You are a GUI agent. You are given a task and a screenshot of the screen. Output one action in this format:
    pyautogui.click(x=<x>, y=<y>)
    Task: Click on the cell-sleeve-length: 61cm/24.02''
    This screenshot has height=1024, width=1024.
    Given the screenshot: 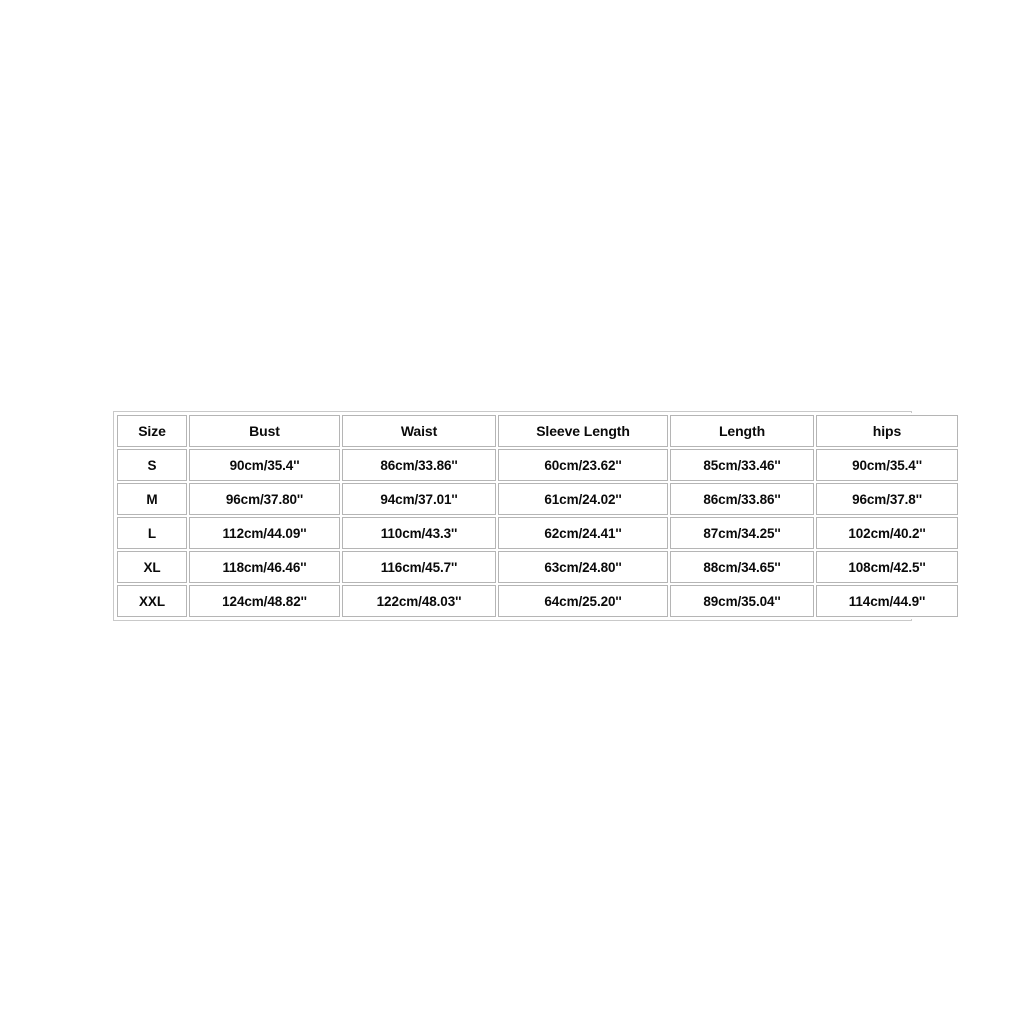 What is the action you would take?
    pyautogui.click(x=583, y=499)
    